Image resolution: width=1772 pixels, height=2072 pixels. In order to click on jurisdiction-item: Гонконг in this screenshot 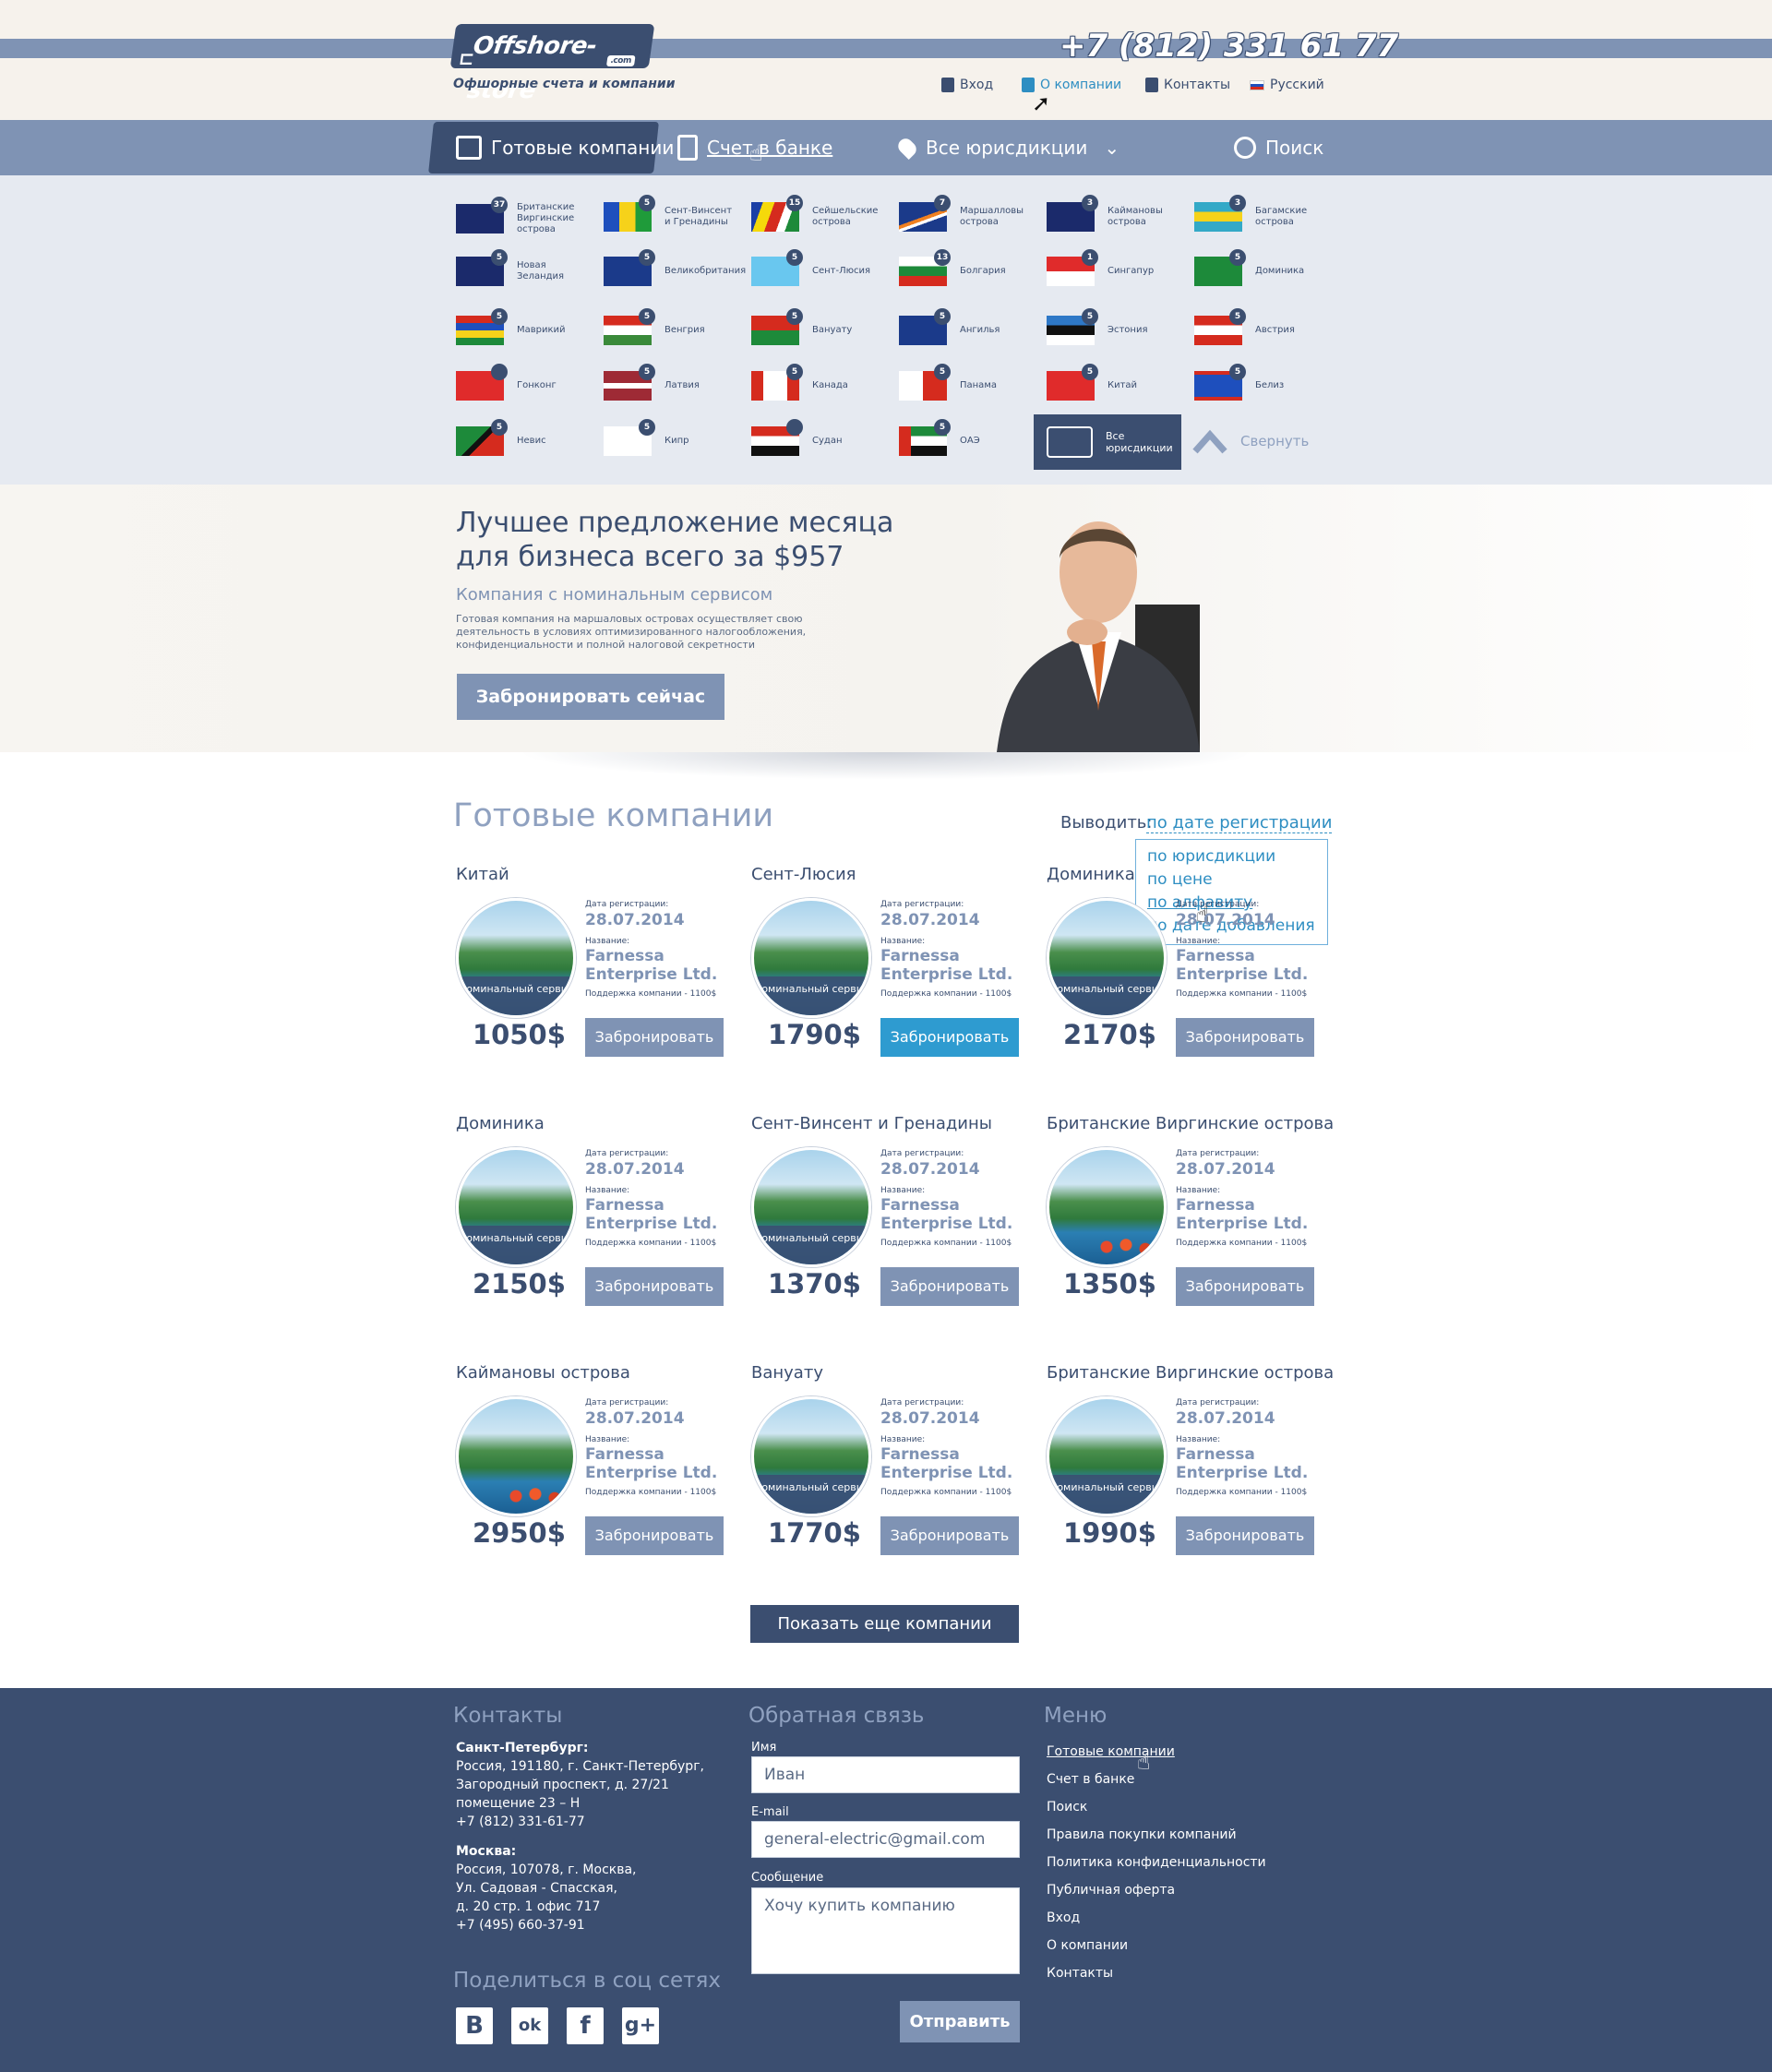, I will do `click(525, 382)`.